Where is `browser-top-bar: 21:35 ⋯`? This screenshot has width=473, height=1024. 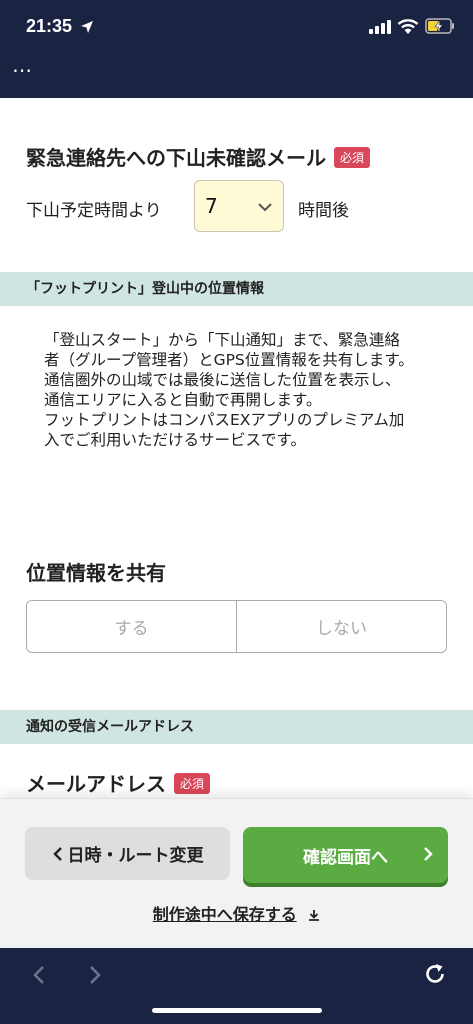 browser-top-bar: 21:35 ⋯ is located at coordinates (236, 49).